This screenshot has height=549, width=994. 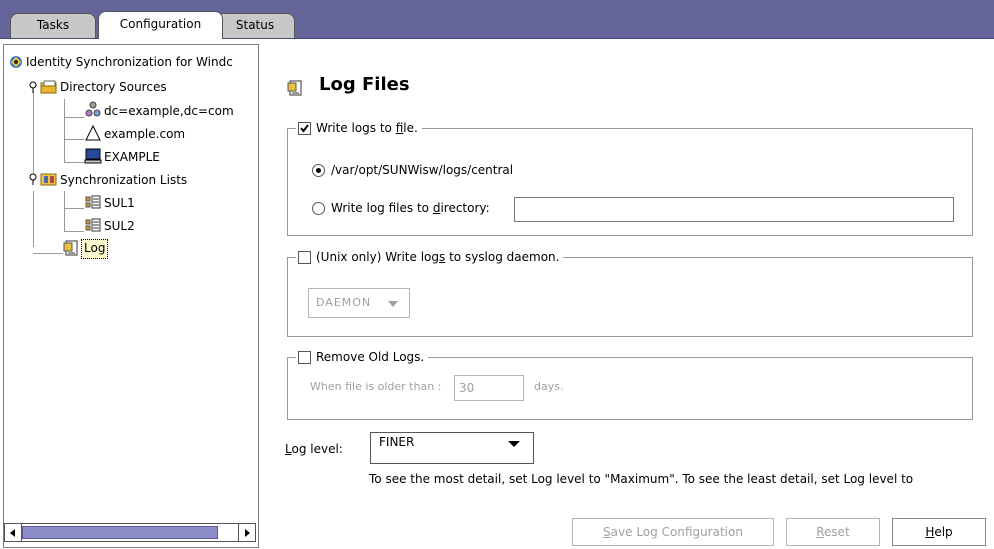 I want to click on log-level-value: FINER, so click(x=397, y=442).